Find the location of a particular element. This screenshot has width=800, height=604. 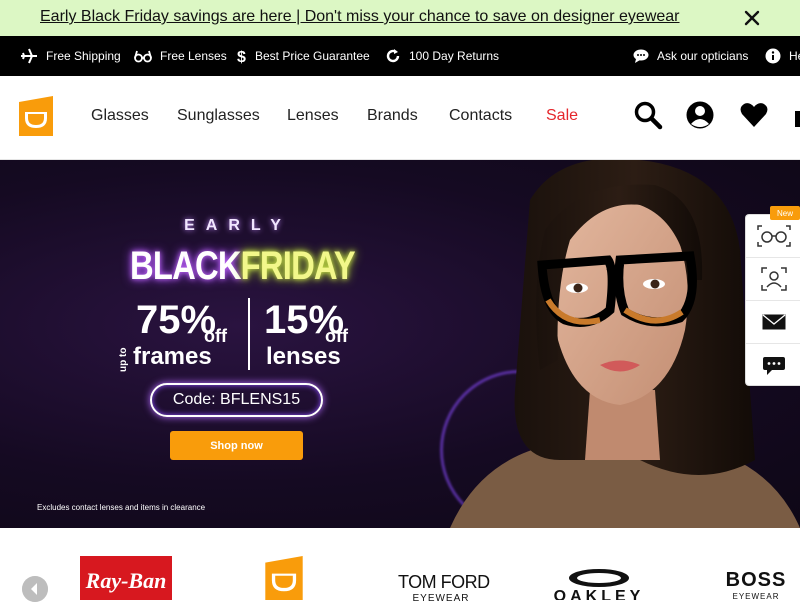

hero-title-black: BLACK is located at coordinates (186, 266).